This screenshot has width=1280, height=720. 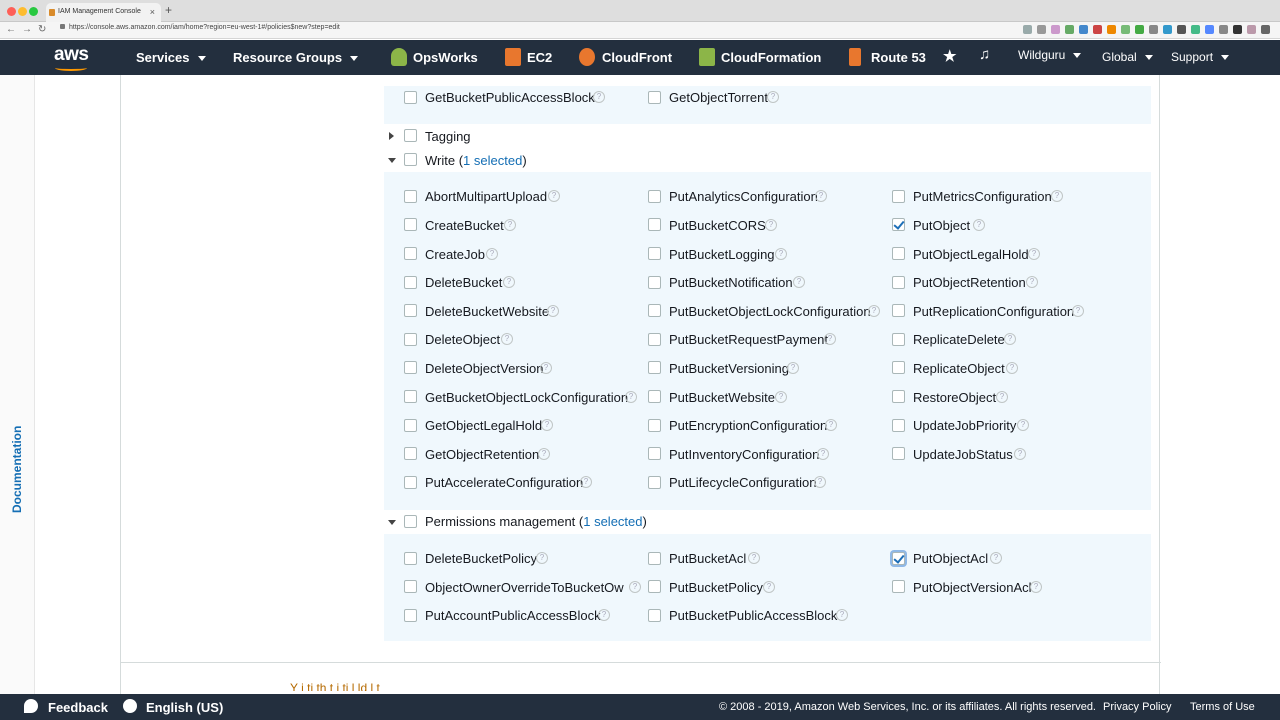 I want to click on zoom-icon, so click(x=1027, y=29).